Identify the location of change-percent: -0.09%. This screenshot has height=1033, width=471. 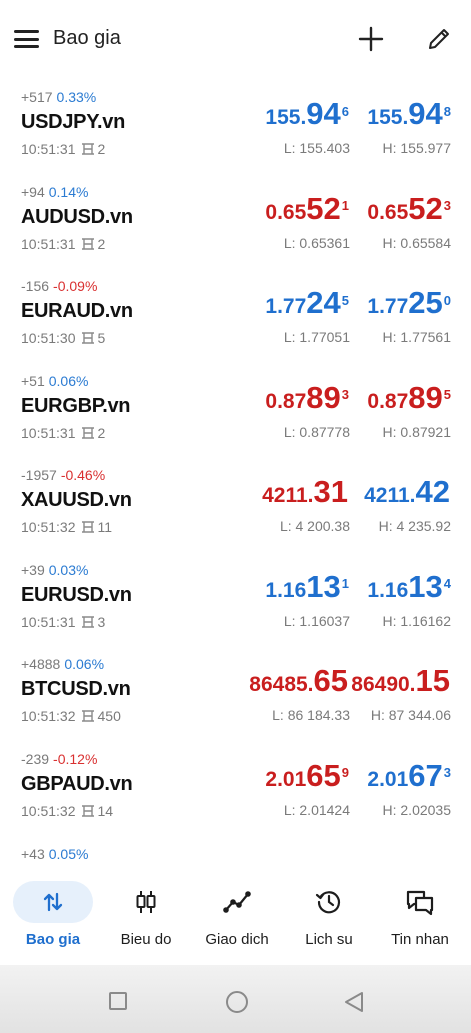
(75, 286).